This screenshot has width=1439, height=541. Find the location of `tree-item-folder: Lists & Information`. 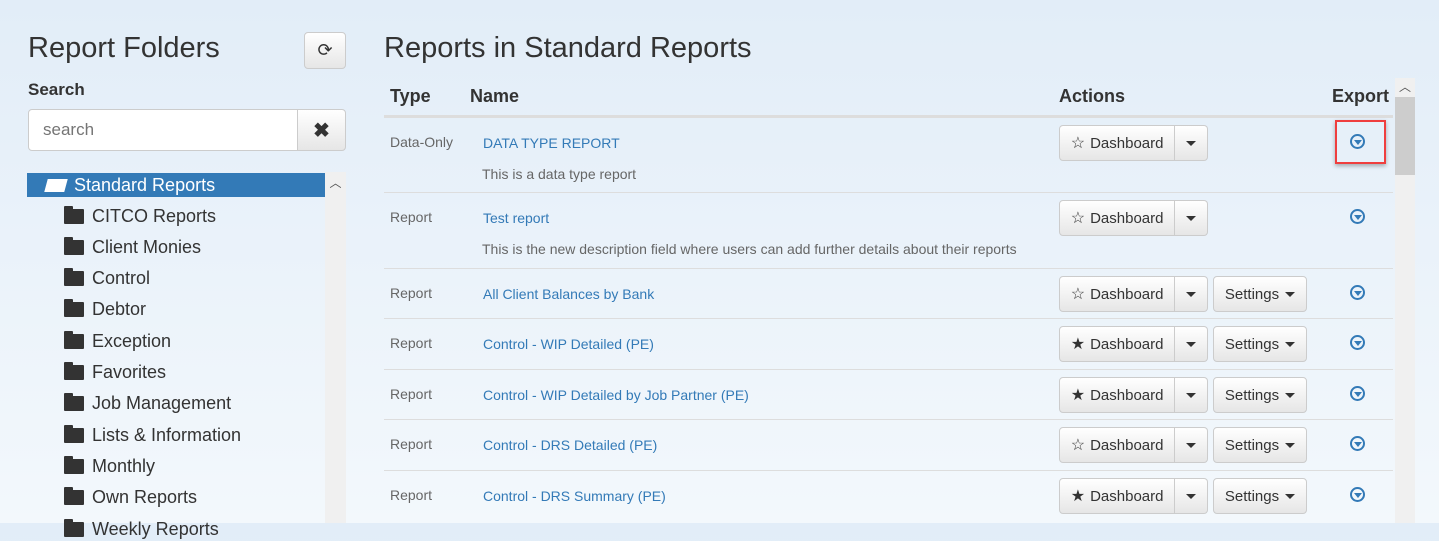

tree-item-folder: Lists & Information is located at coordinates (152, 435).